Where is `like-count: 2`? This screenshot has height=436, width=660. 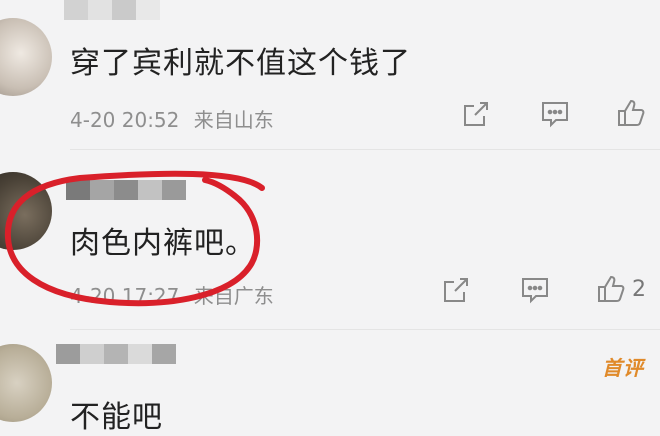
like-count: 2 is located at coordinates (639, 289).